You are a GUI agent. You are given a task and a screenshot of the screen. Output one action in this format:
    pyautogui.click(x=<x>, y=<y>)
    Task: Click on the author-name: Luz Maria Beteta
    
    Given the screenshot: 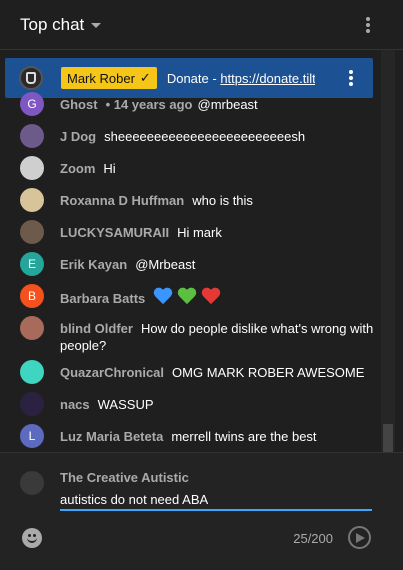 What is the action you would take?
    pyautogui.click(x=111, y=436)
    